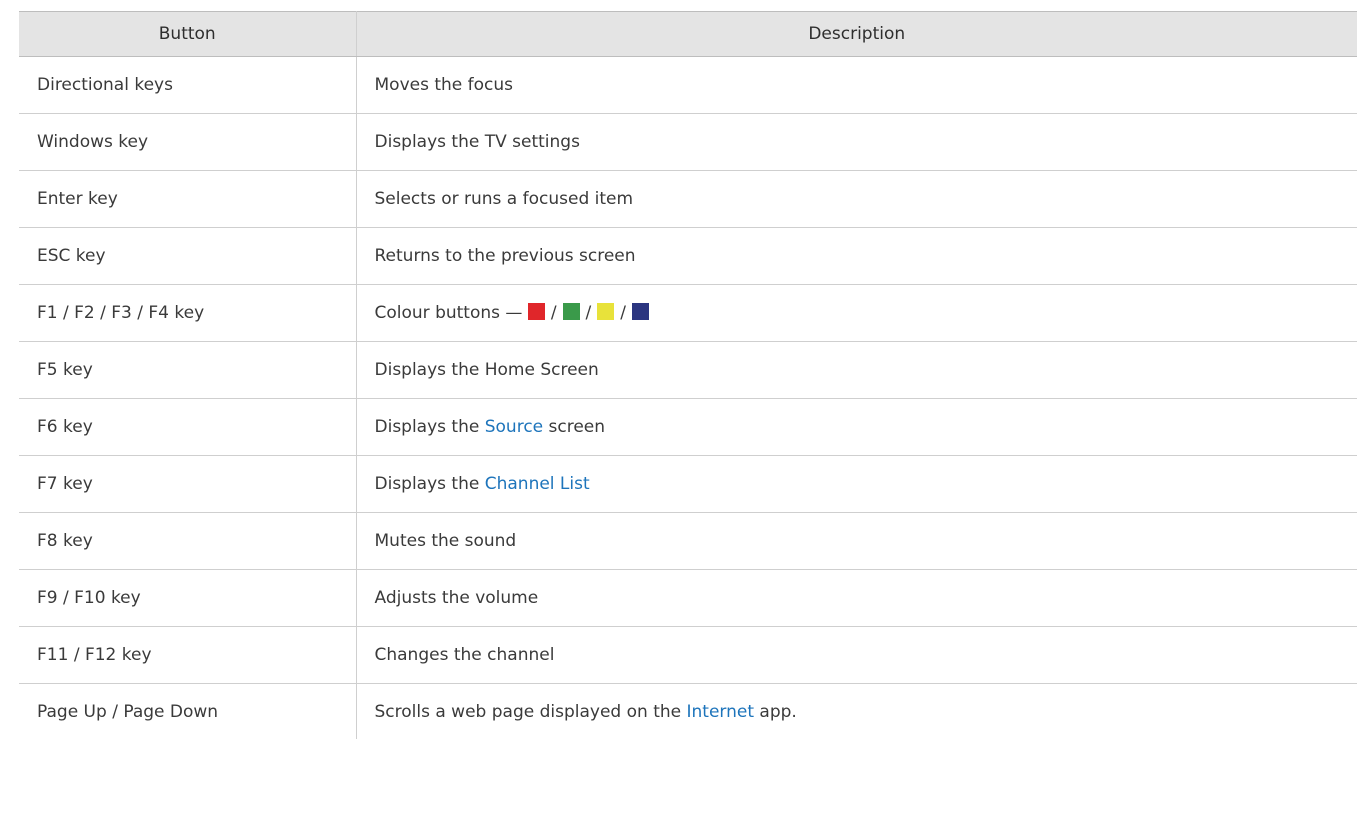 The image size is (1357, 828). I want to click on description-text: Adjusts the volume, so click(456, 598).